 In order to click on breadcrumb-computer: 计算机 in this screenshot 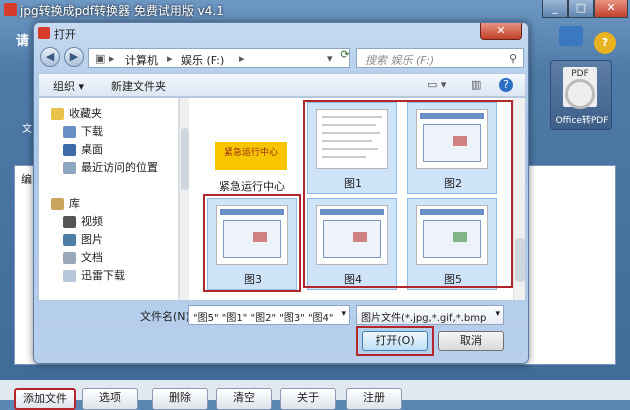, I will do `click(141, 60)`.